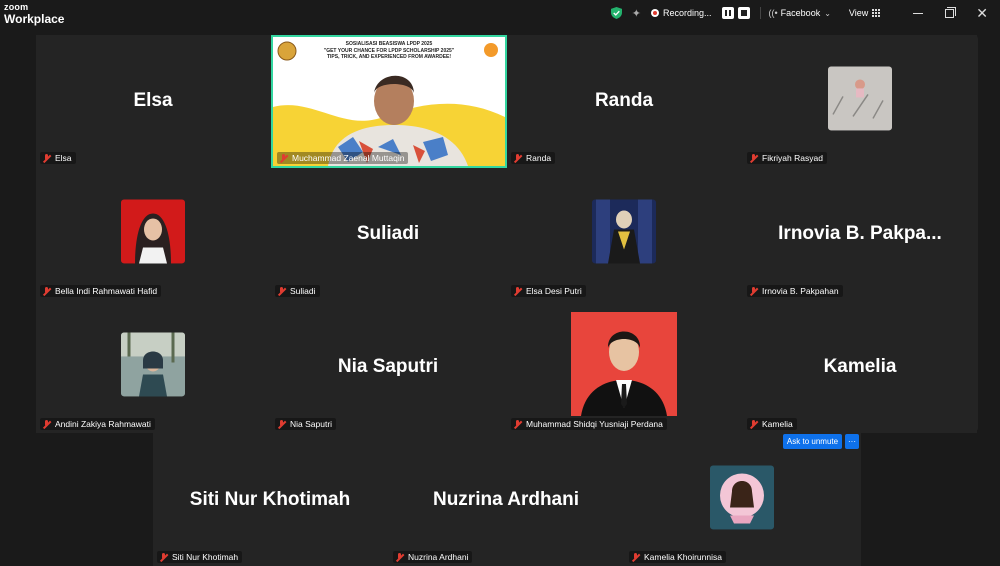  I want to click on participant-display-name: Suliadi, so click(388, 233).